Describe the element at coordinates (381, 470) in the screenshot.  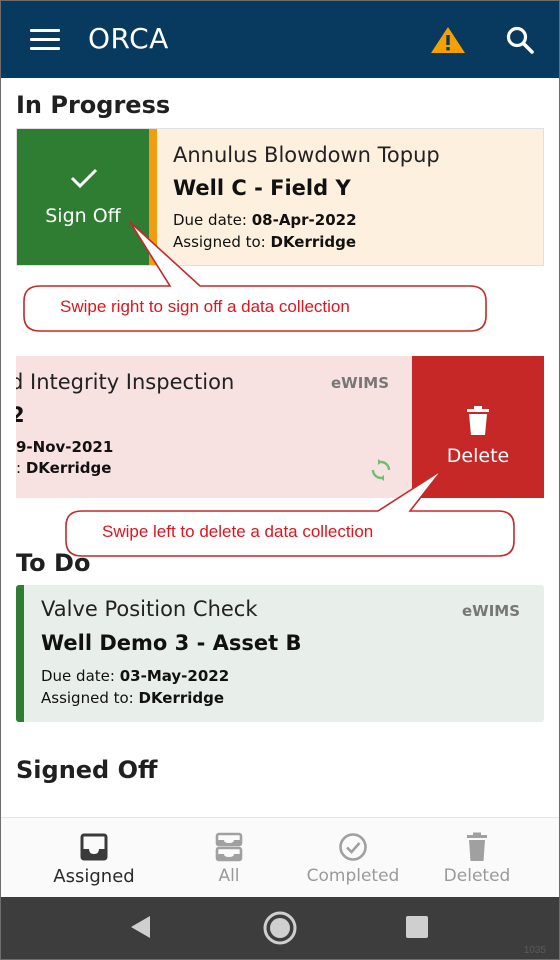
I see `sync-icon` at that location.